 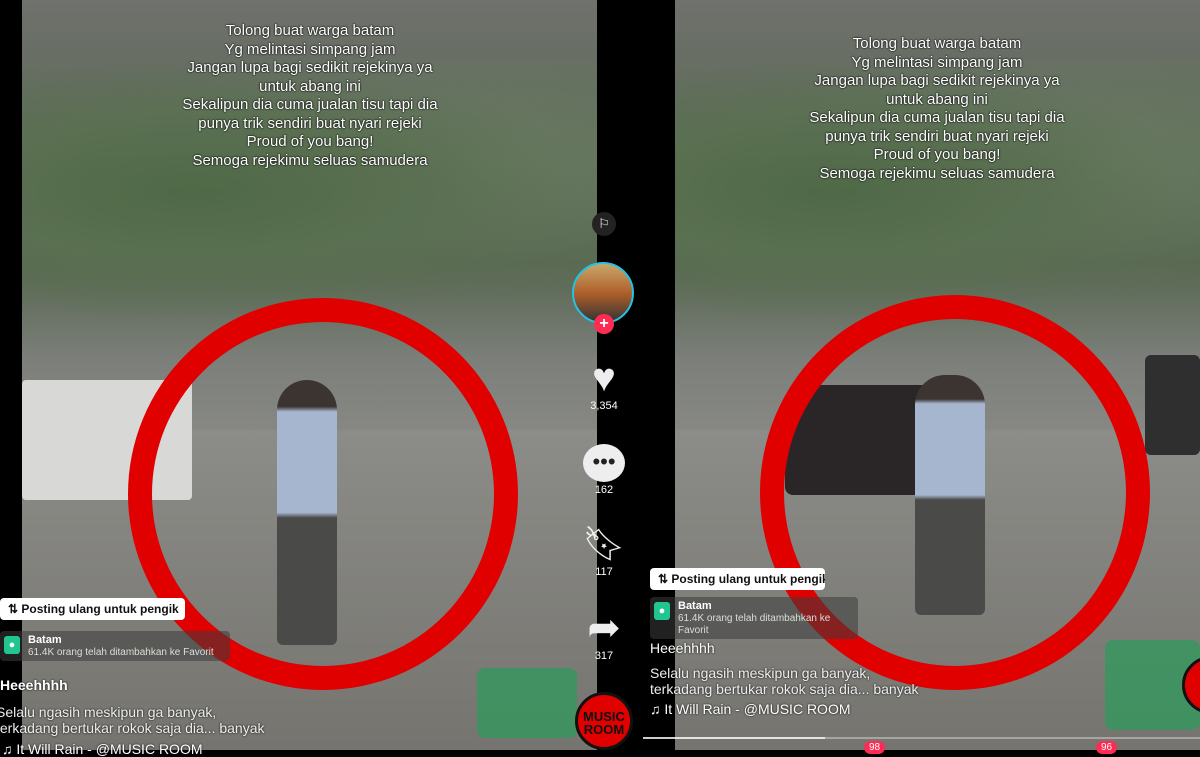 I want to click on green-bin, so click(x=527, y=703).